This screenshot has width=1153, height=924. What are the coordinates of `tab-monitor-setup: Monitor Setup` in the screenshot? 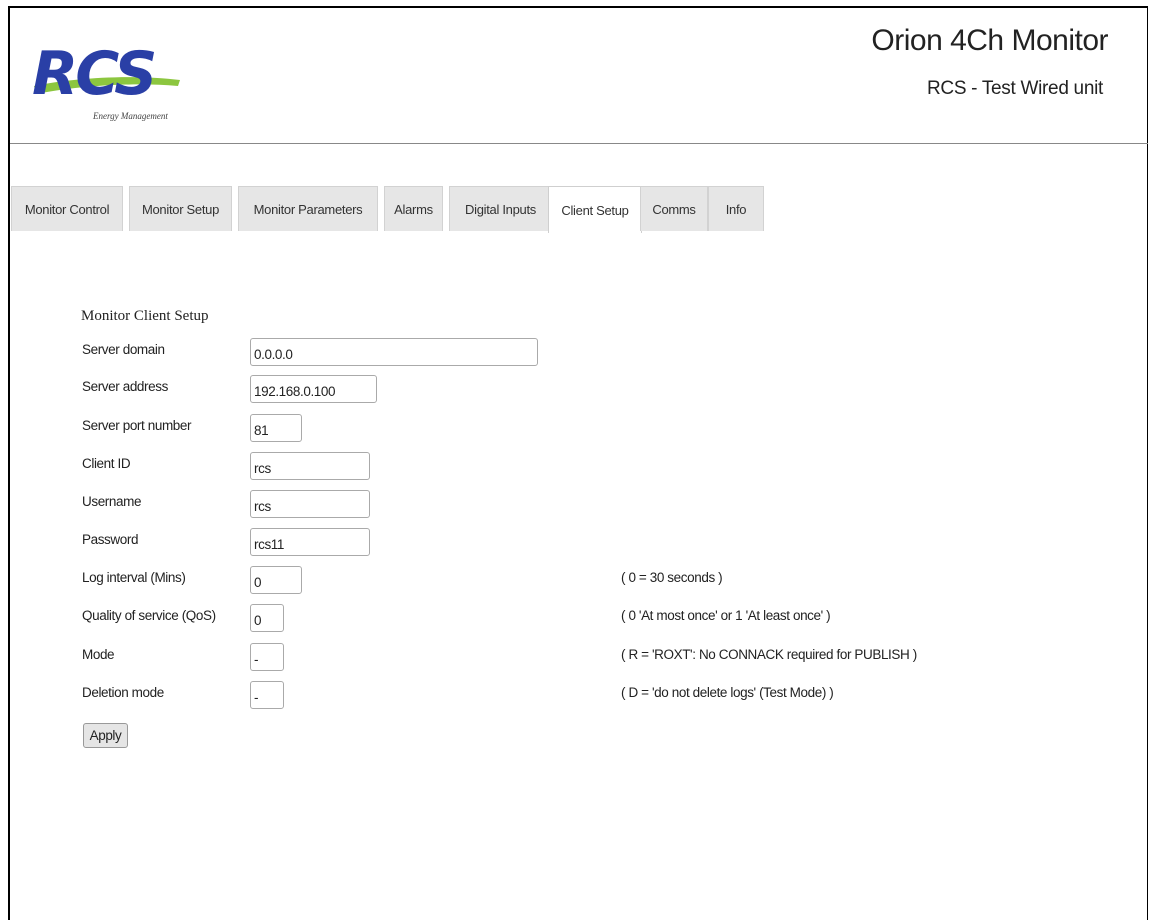 It's located at (180, 208).